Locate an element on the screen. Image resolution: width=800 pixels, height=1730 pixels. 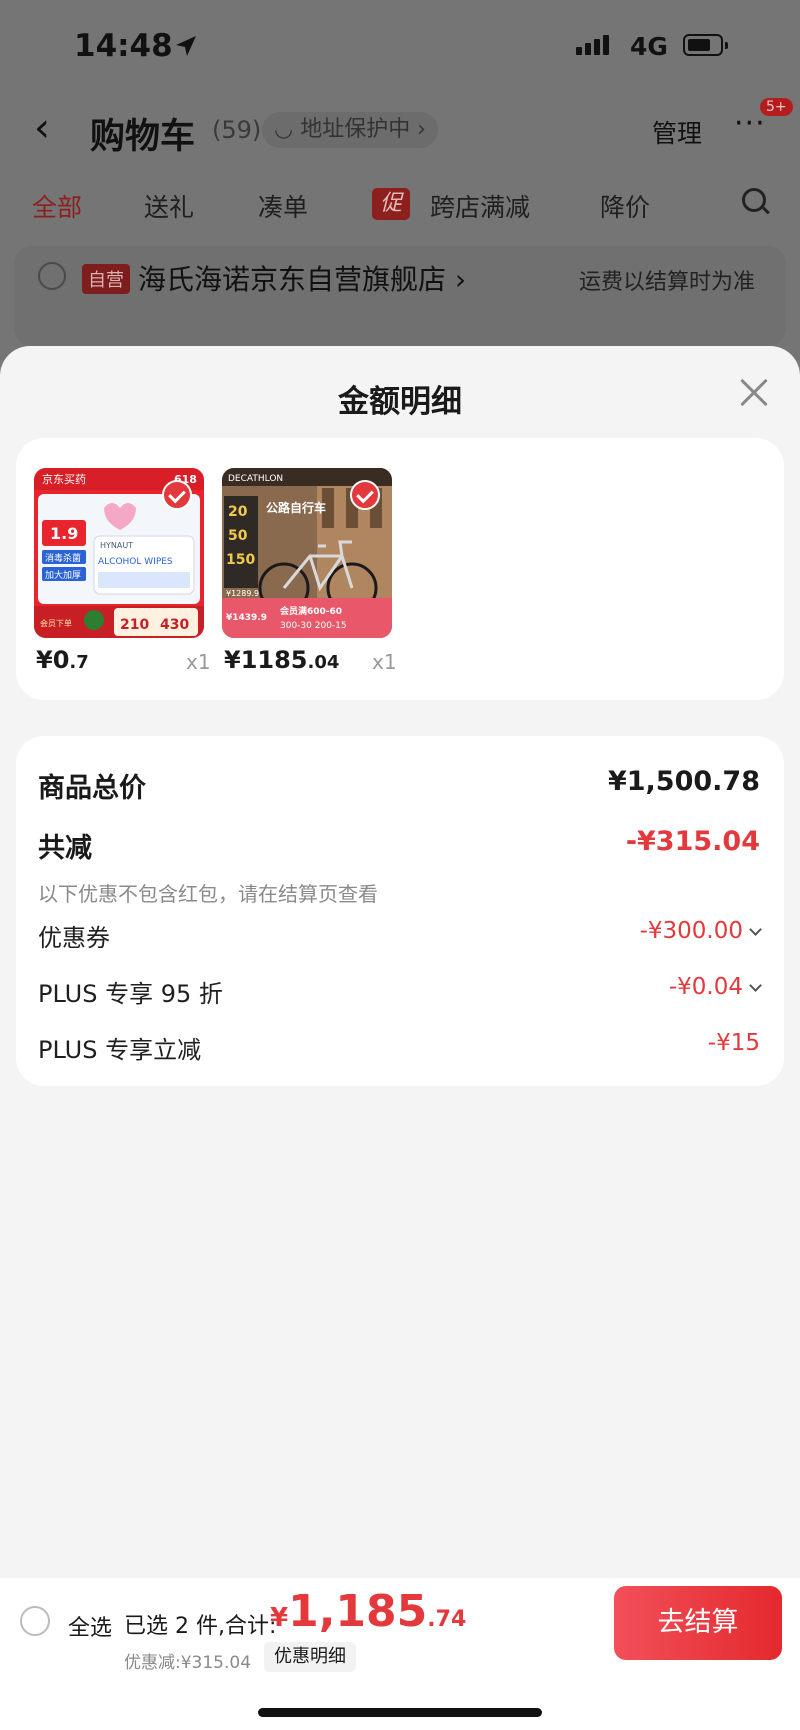
item-price: ¥0.7 is located at coordinates (62, 660).